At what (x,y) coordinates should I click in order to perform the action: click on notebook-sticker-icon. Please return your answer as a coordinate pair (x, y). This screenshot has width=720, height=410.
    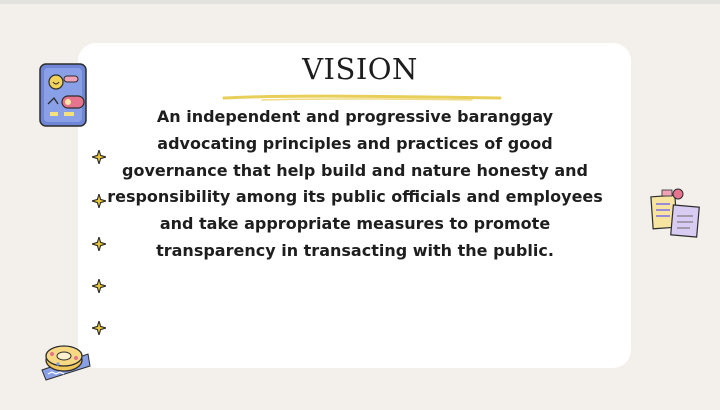
    Looking at the image, I should click on (63, 95).